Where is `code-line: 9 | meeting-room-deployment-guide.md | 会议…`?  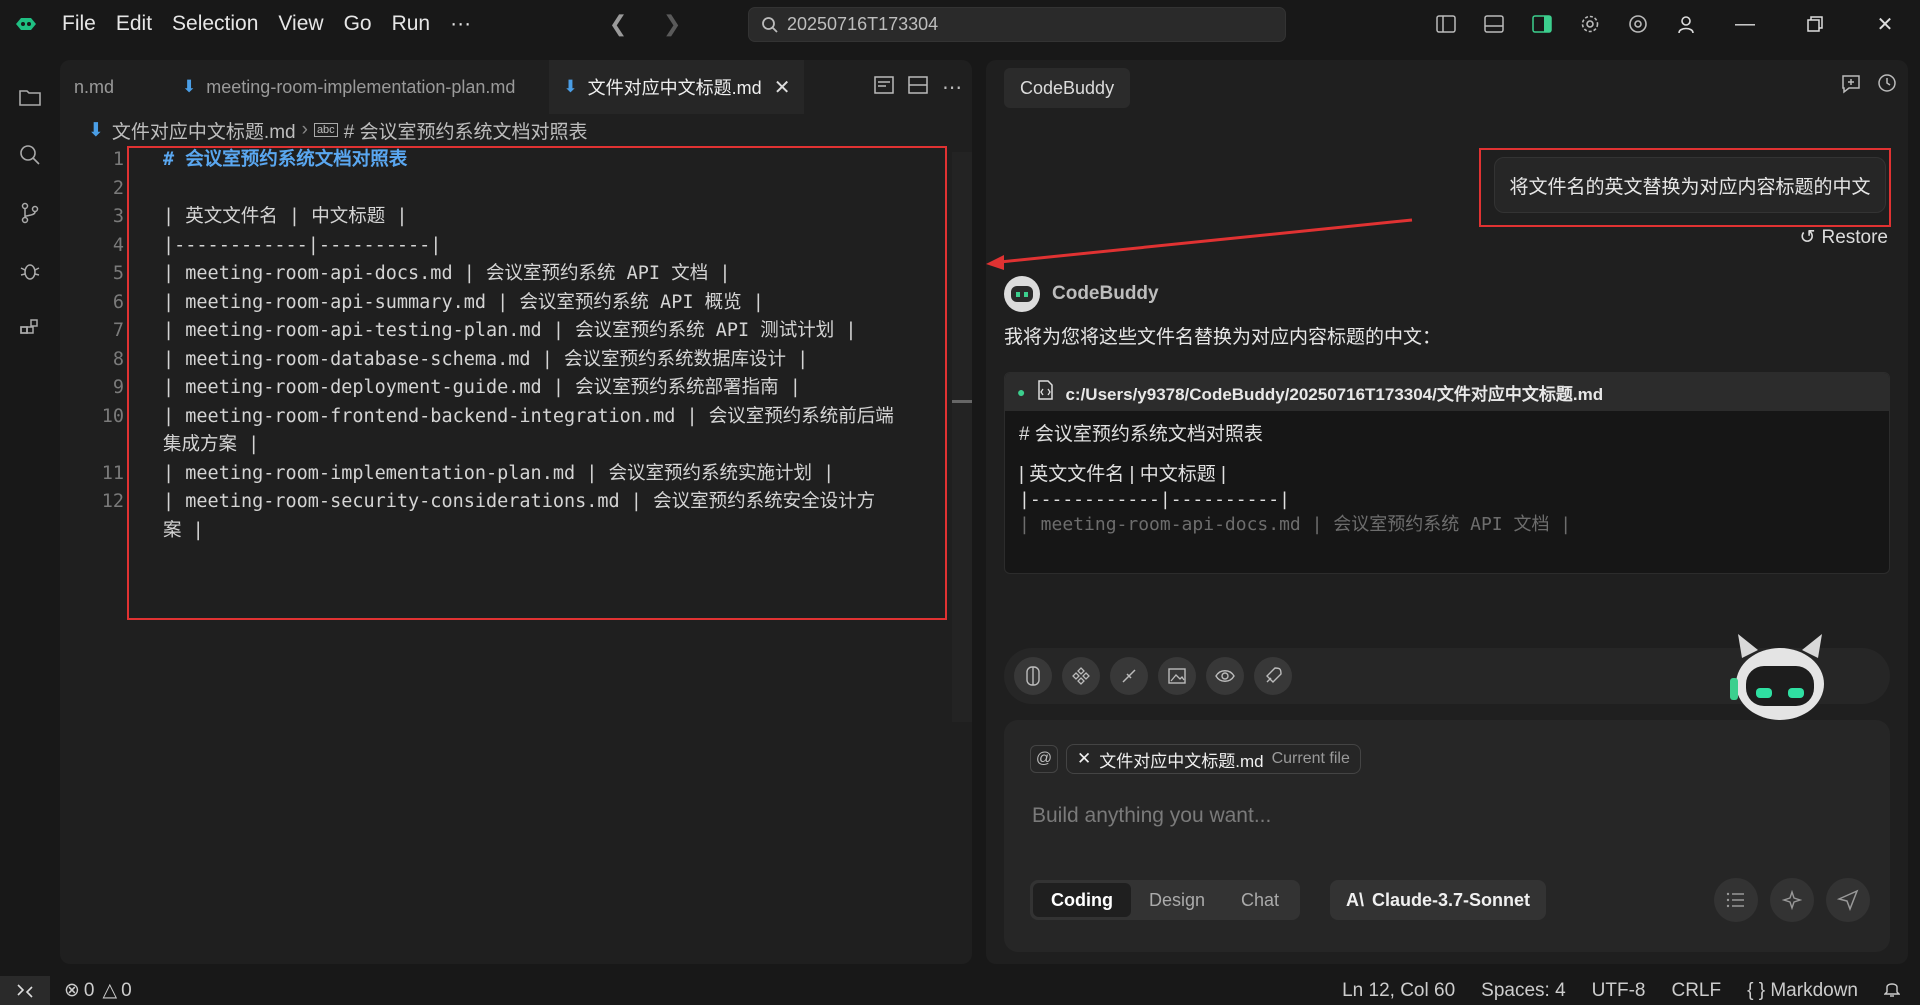 code-line: 9 | meeting-room-deployment-guide.md | 会议… is located at coordinates (510, 388).